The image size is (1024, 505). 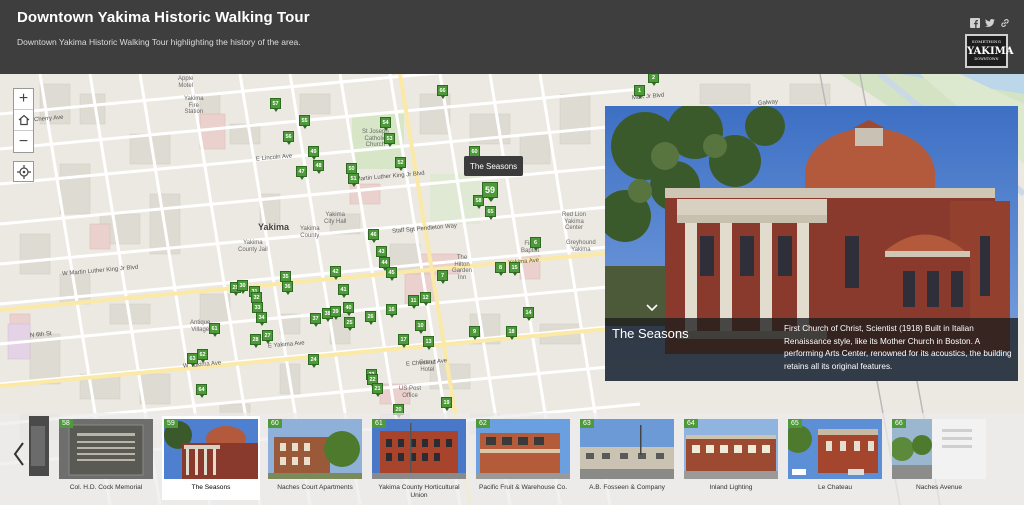 What do you see at coordinates (348, 309) in the screenshot?
I see `map-pin: 40` at bounding box center [348, 309].